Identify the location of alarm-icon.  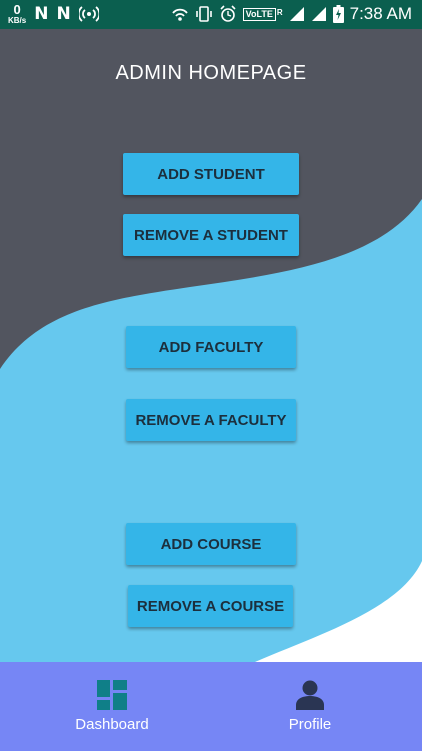
(228, 13).